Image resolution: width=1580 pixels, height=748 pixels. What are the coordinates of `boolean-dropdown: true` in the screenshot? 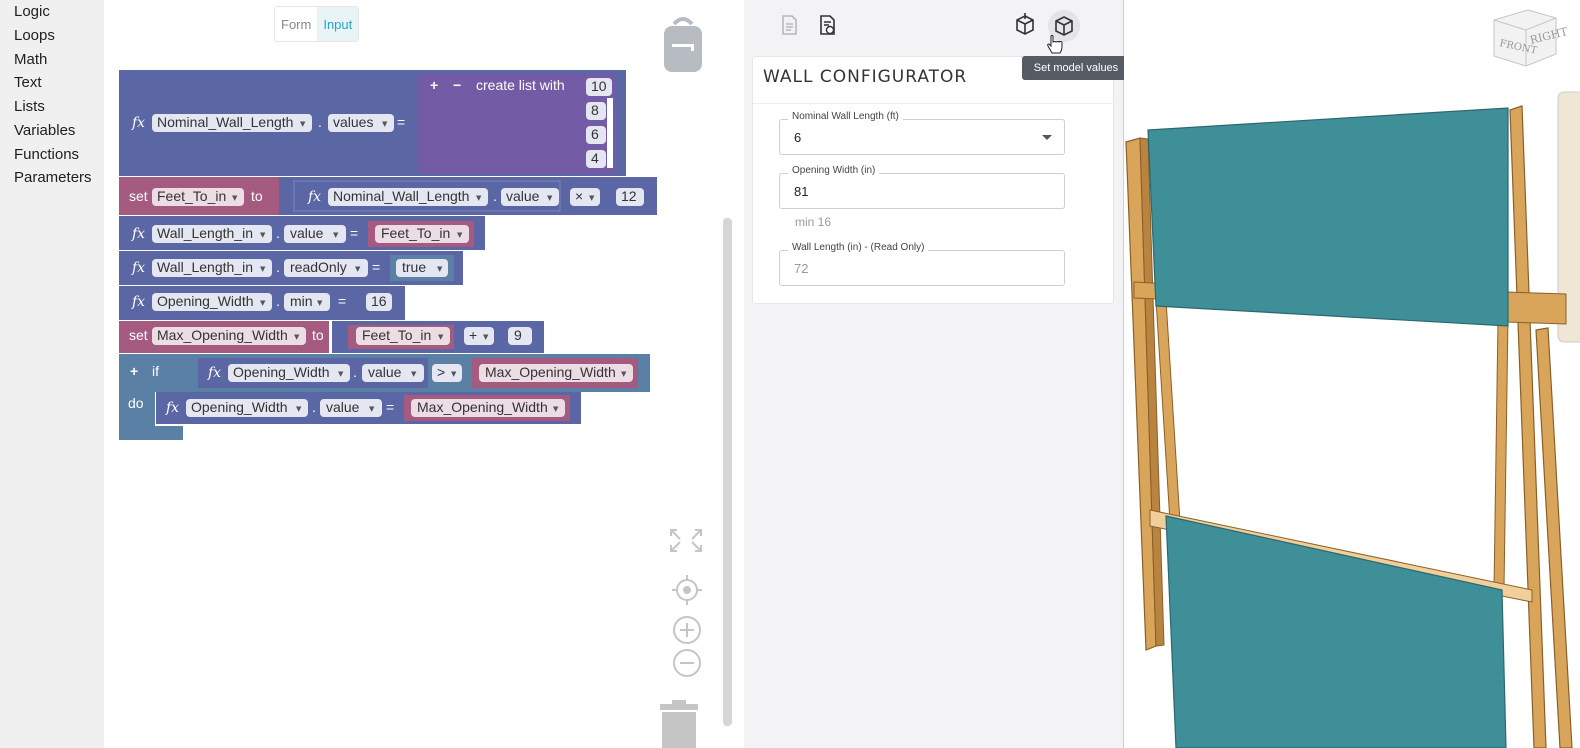 It's located at (414, 267).